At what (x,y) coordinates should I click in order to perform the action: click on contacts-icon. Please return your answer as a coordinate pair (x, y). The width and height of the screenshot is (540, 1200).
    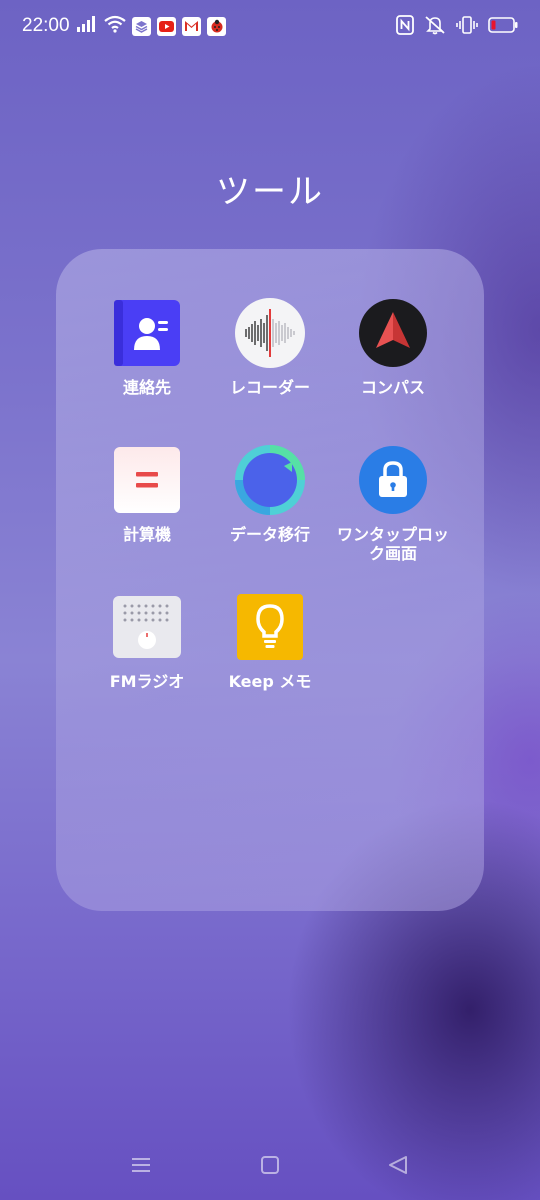
    Looking at the image, I should click on (147, 333).